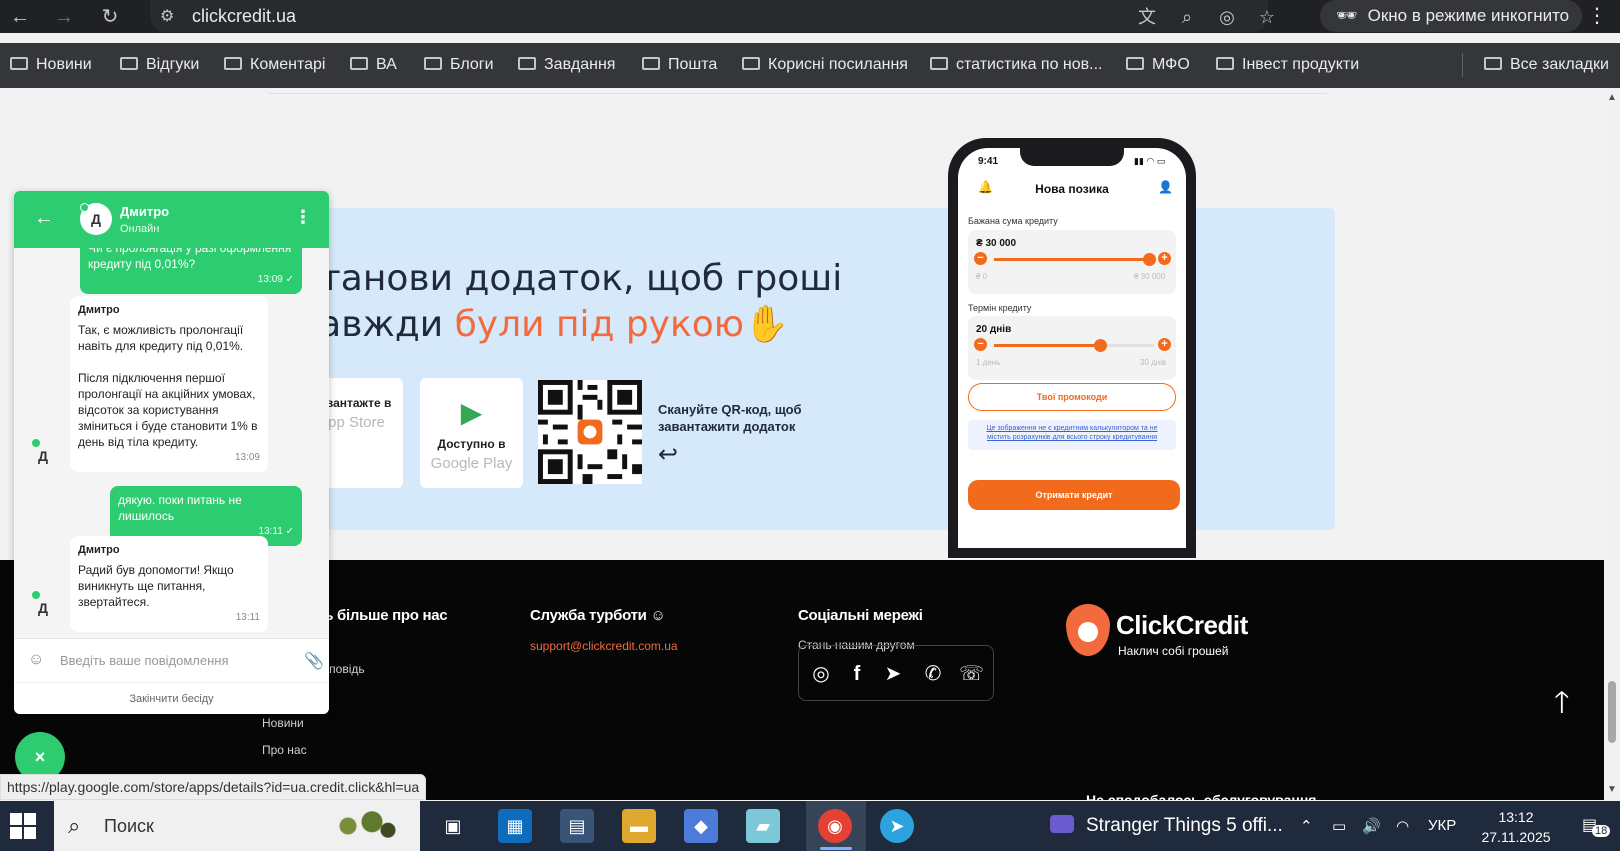 The image size is (1620, 851). Describe the element at coordinates (709, 16) in the screenshot. I see `address-bar: ⚙ clickcredit.ua` at that location.